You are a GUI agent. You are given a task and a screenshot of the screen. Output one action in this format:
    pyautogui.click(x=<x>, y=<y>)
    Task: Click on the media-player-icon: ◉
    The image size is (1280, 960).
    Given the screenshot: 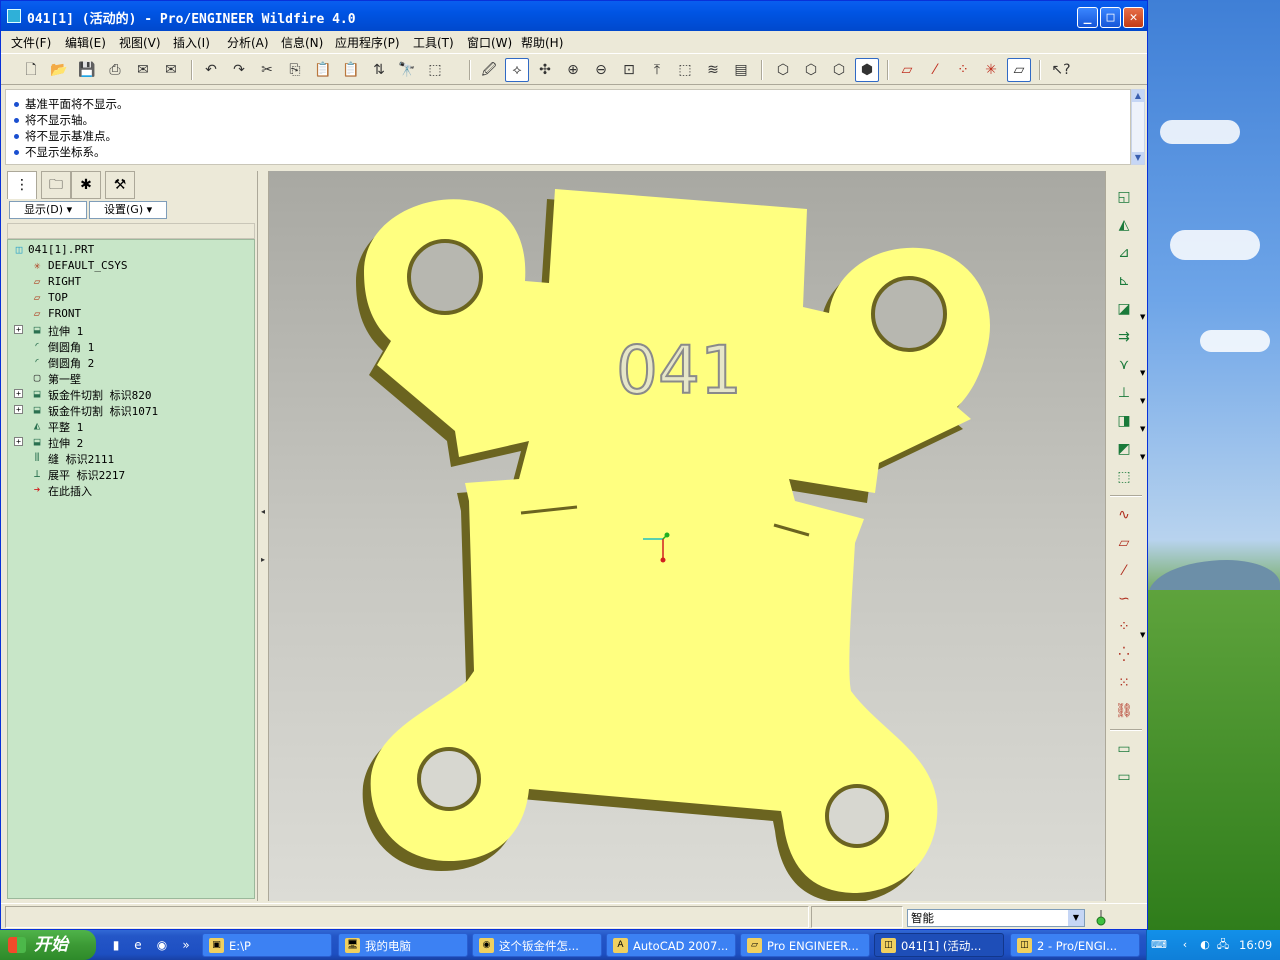 What is the action you would take?
    pyautogui.click(x=162, y=945)
    